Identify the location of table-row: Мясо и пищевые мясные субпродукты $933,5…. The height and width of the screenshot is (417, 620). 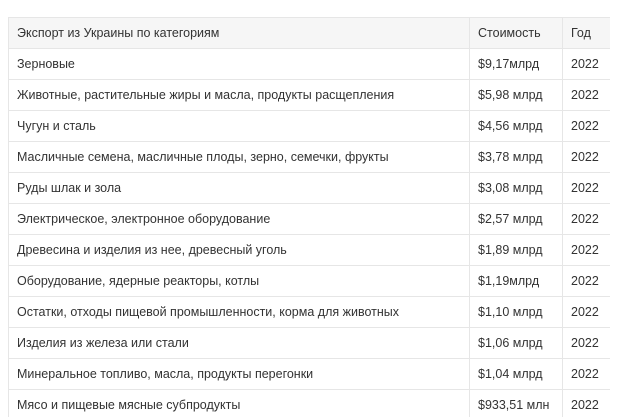
(309, 403).